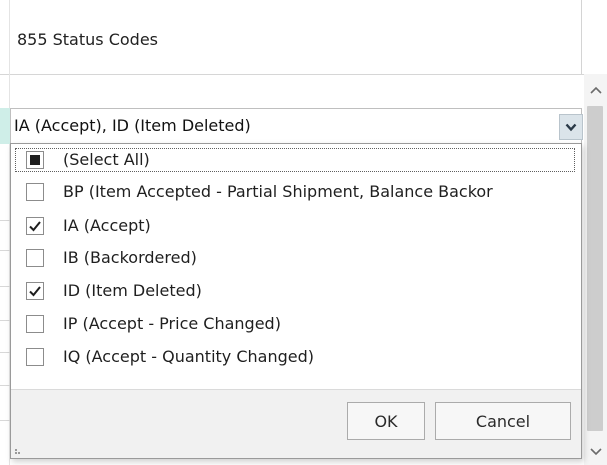 The height and width of the screenshot is (465, 607). Describe the element at coordinates (386, 421) in the screenshot. I see `ok-button: OK` at that location.